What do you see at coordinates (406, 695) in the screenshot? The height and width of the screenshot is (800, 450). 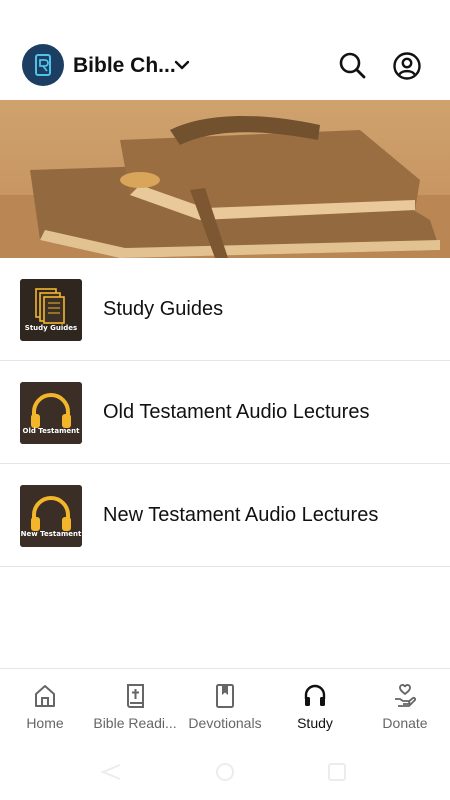 I see `donate-hand-icon` at bounding box center [406, 695].